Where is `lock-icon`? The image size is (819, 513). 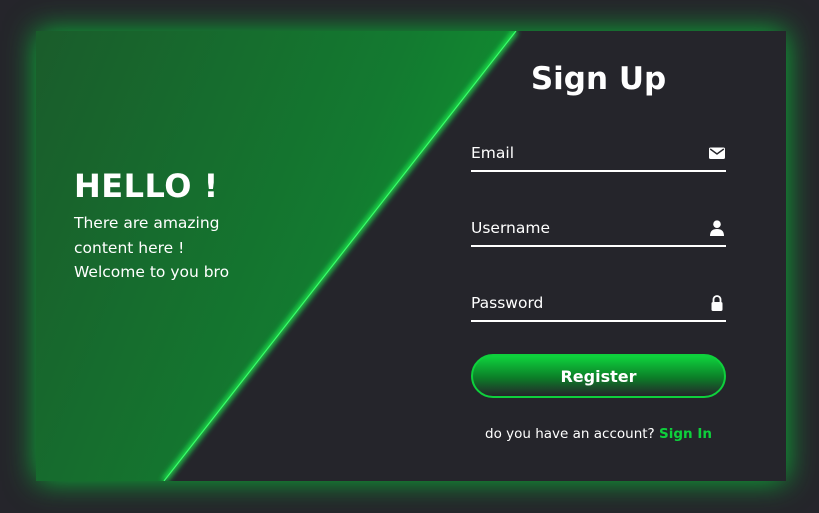 lock-icon is located at coordinates (717, 303).